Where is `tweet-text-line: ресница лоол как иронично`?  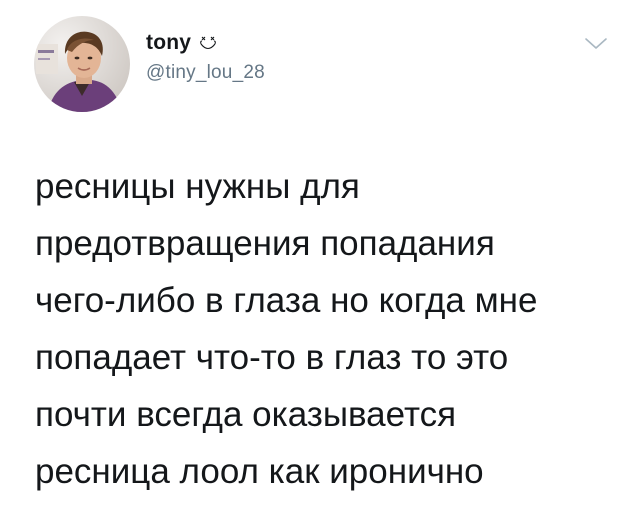 tweet-text-line: ресница лоол как иронично is located at coordinates (259, 471).